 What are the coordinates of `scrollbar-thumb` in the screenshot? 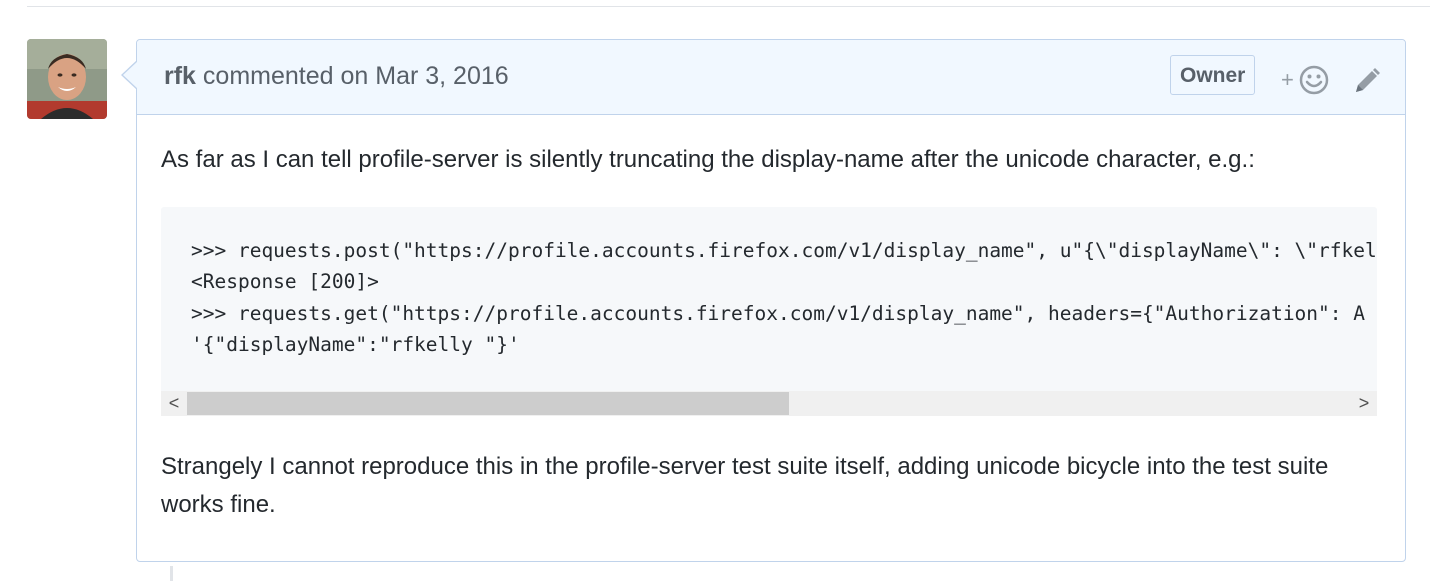 It's located at (488, 403).